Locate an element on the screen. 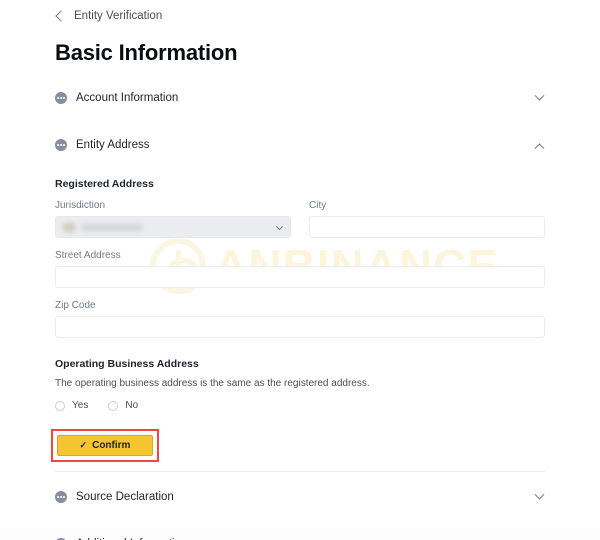 The width and height of the screenshot is (600, 540). registered-address-title: Registered Address is located at coordinates (104, 184).